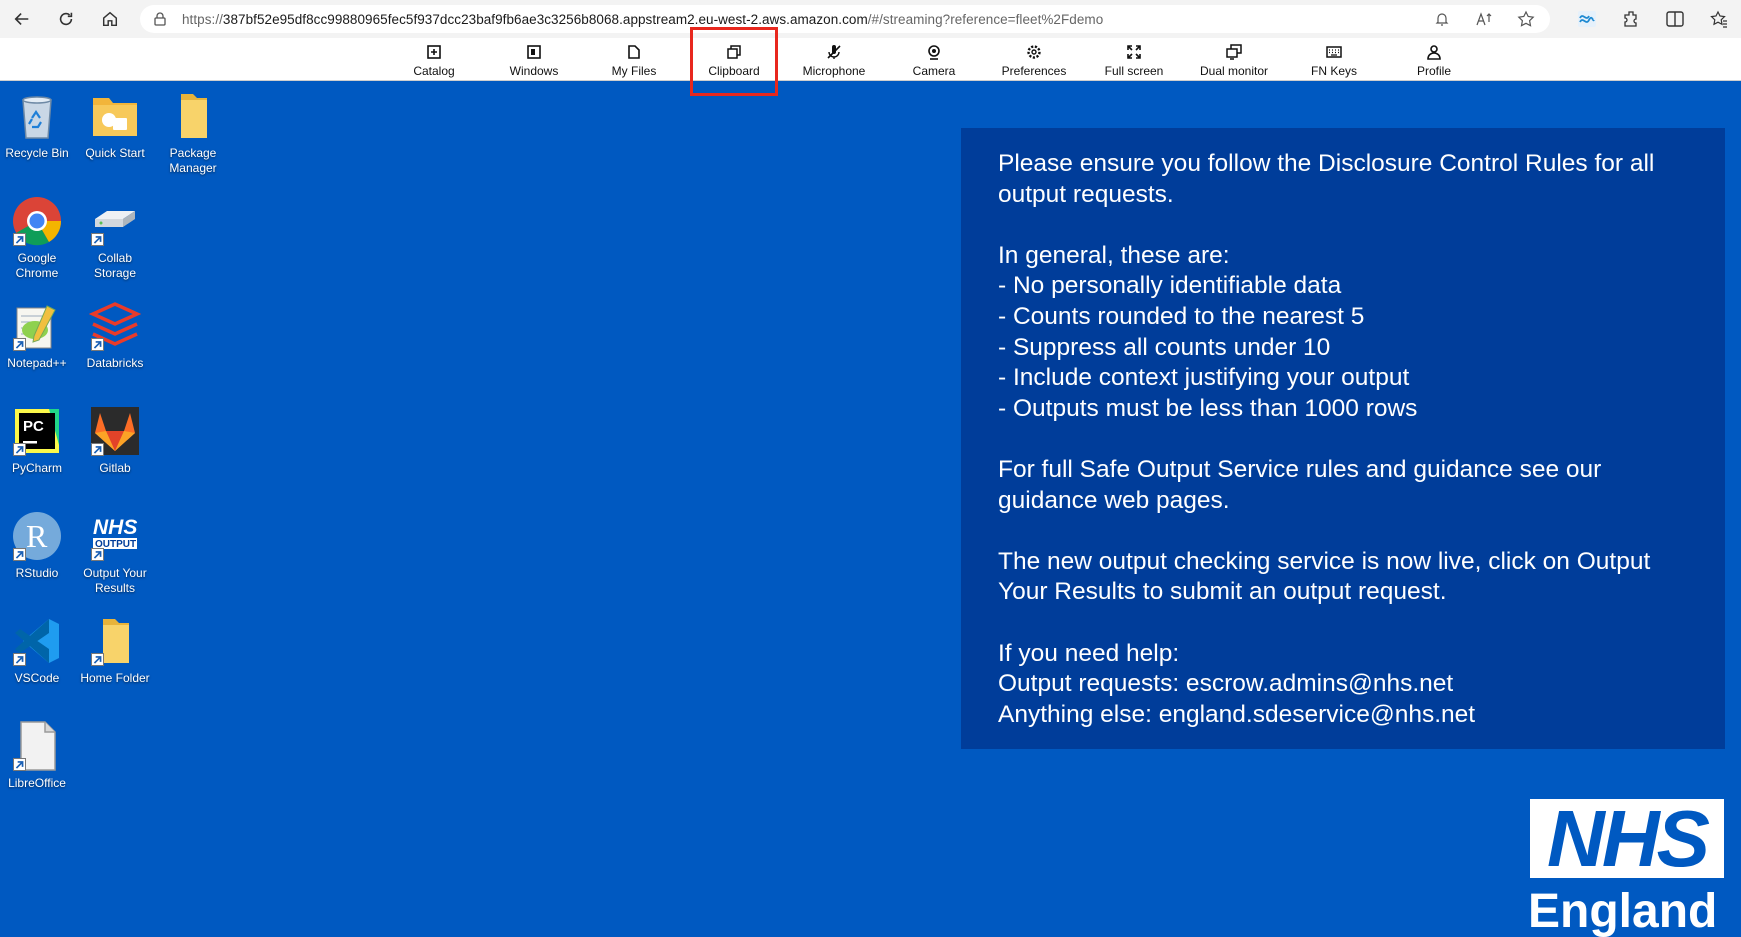 Image resolution: width=1741 pixels, height=937 pixels. What do you see at coordinates (115, 335) in the screenshot?
I see `desktop-icon-databricks: Databricks` at bounding box center [115, 335].